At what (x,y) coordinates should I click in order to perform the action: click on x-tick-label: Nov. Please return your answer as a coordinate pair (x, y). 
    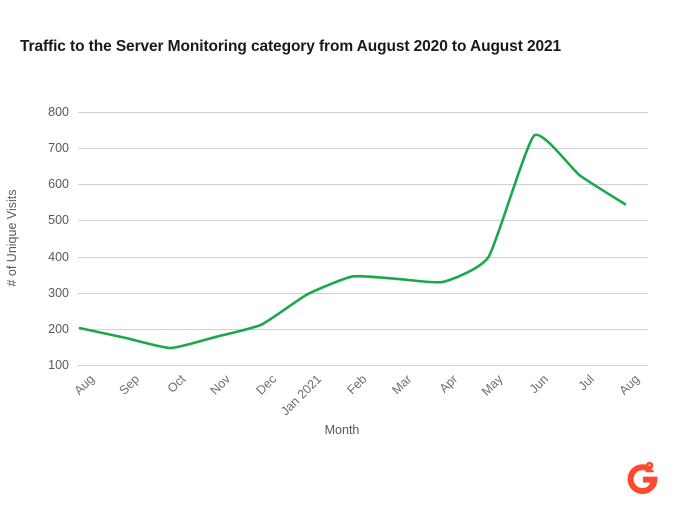
    Looking at the image, I should click on (220, 385).